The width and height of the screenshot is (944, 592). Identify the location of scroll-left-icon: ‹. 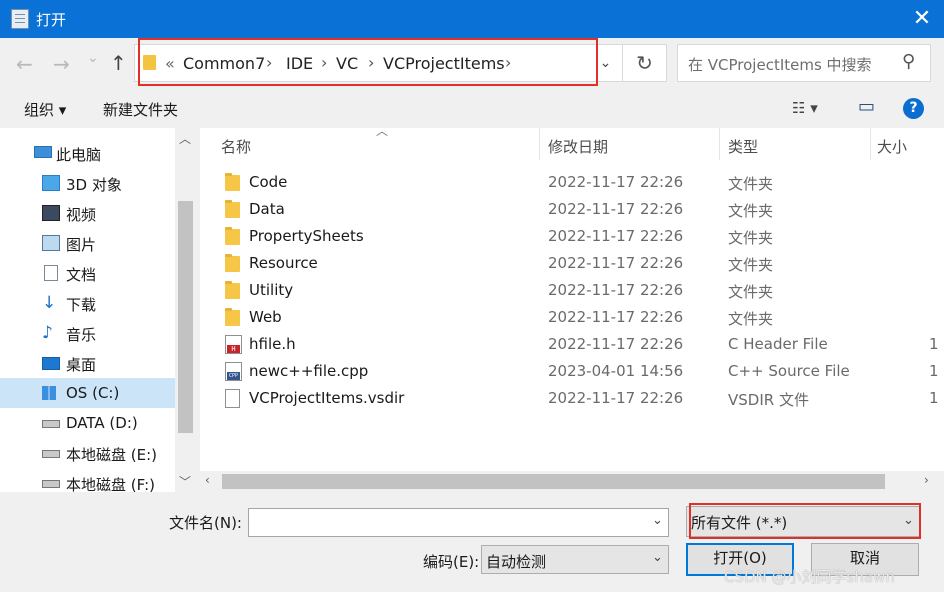
(207, 480).